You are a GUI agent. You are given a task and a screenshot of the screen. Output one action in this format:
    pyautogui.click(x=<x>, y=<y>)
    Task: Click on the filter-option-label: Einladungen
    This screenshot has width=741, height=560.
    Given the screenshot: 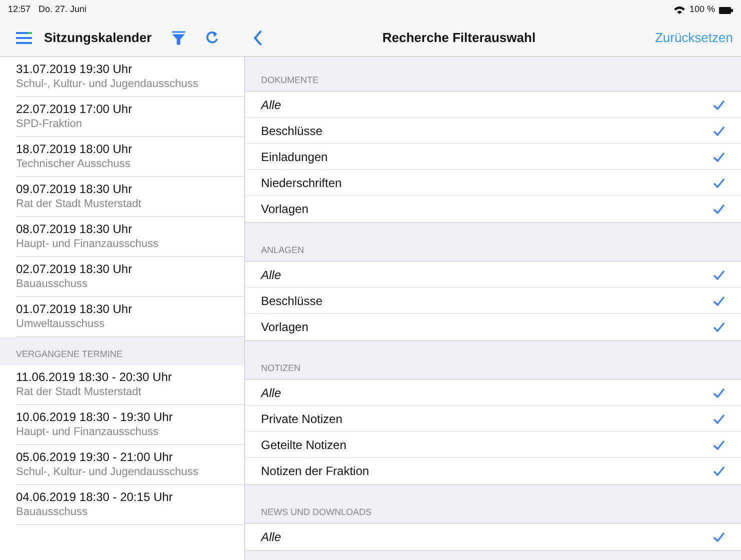 What is the action you would take?
    pyautogui.click(x=295, y=157)
    